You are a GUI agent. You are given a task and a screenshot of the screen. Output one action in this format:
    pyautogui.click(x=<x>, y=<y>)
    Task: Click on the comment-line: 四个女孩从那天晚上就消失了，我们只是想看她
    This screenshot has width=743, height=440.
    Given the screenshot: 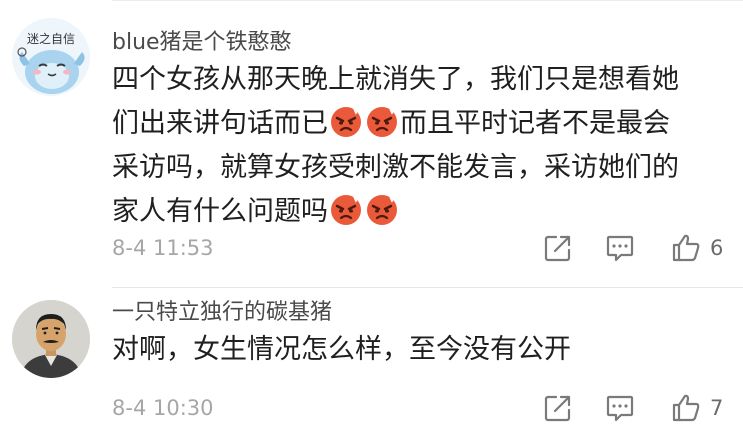 What is the action you would take?
    pyautogui.click(x=412, y=80)
    